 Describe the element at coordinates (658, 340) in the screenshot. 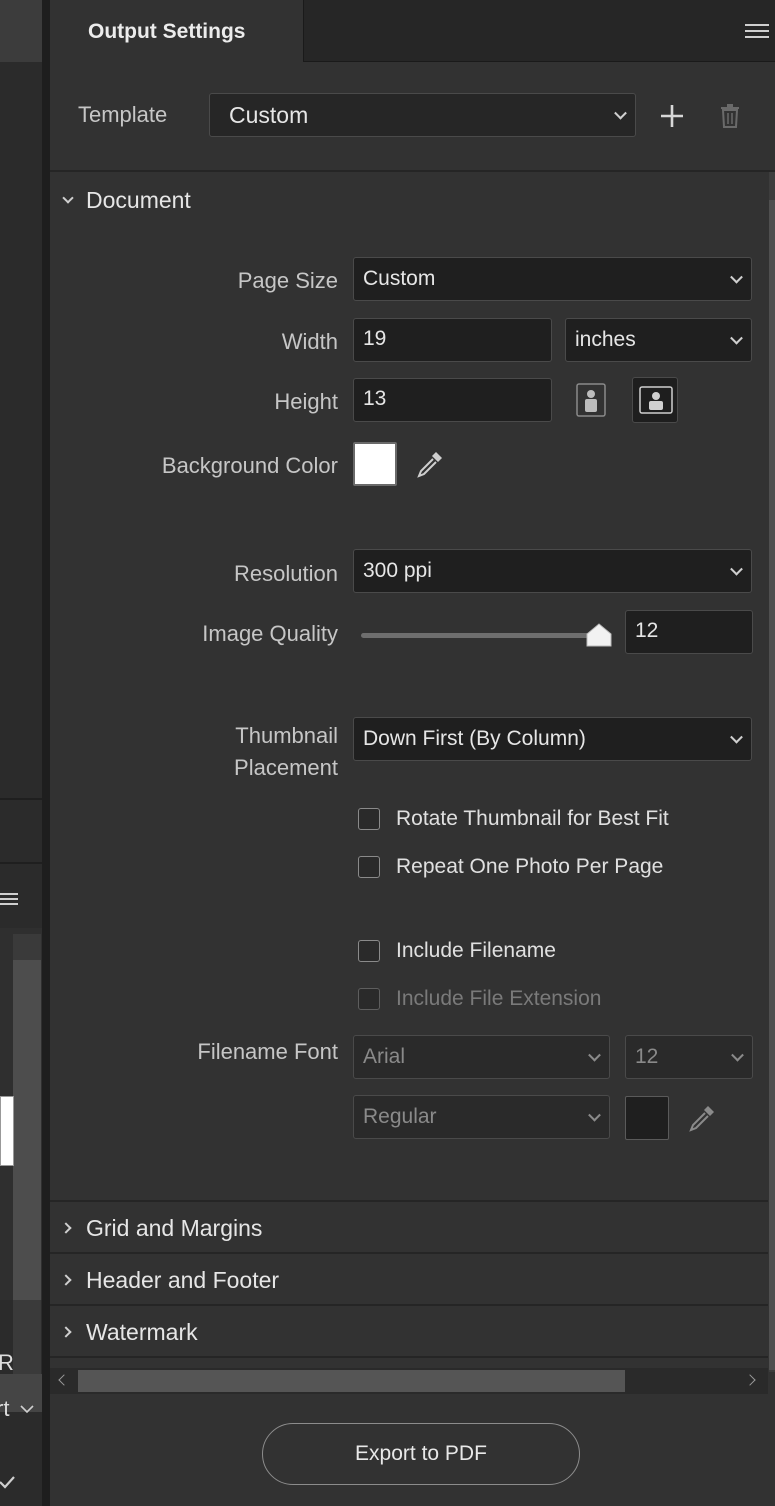

I see `width-unit-select: inches` at that location.